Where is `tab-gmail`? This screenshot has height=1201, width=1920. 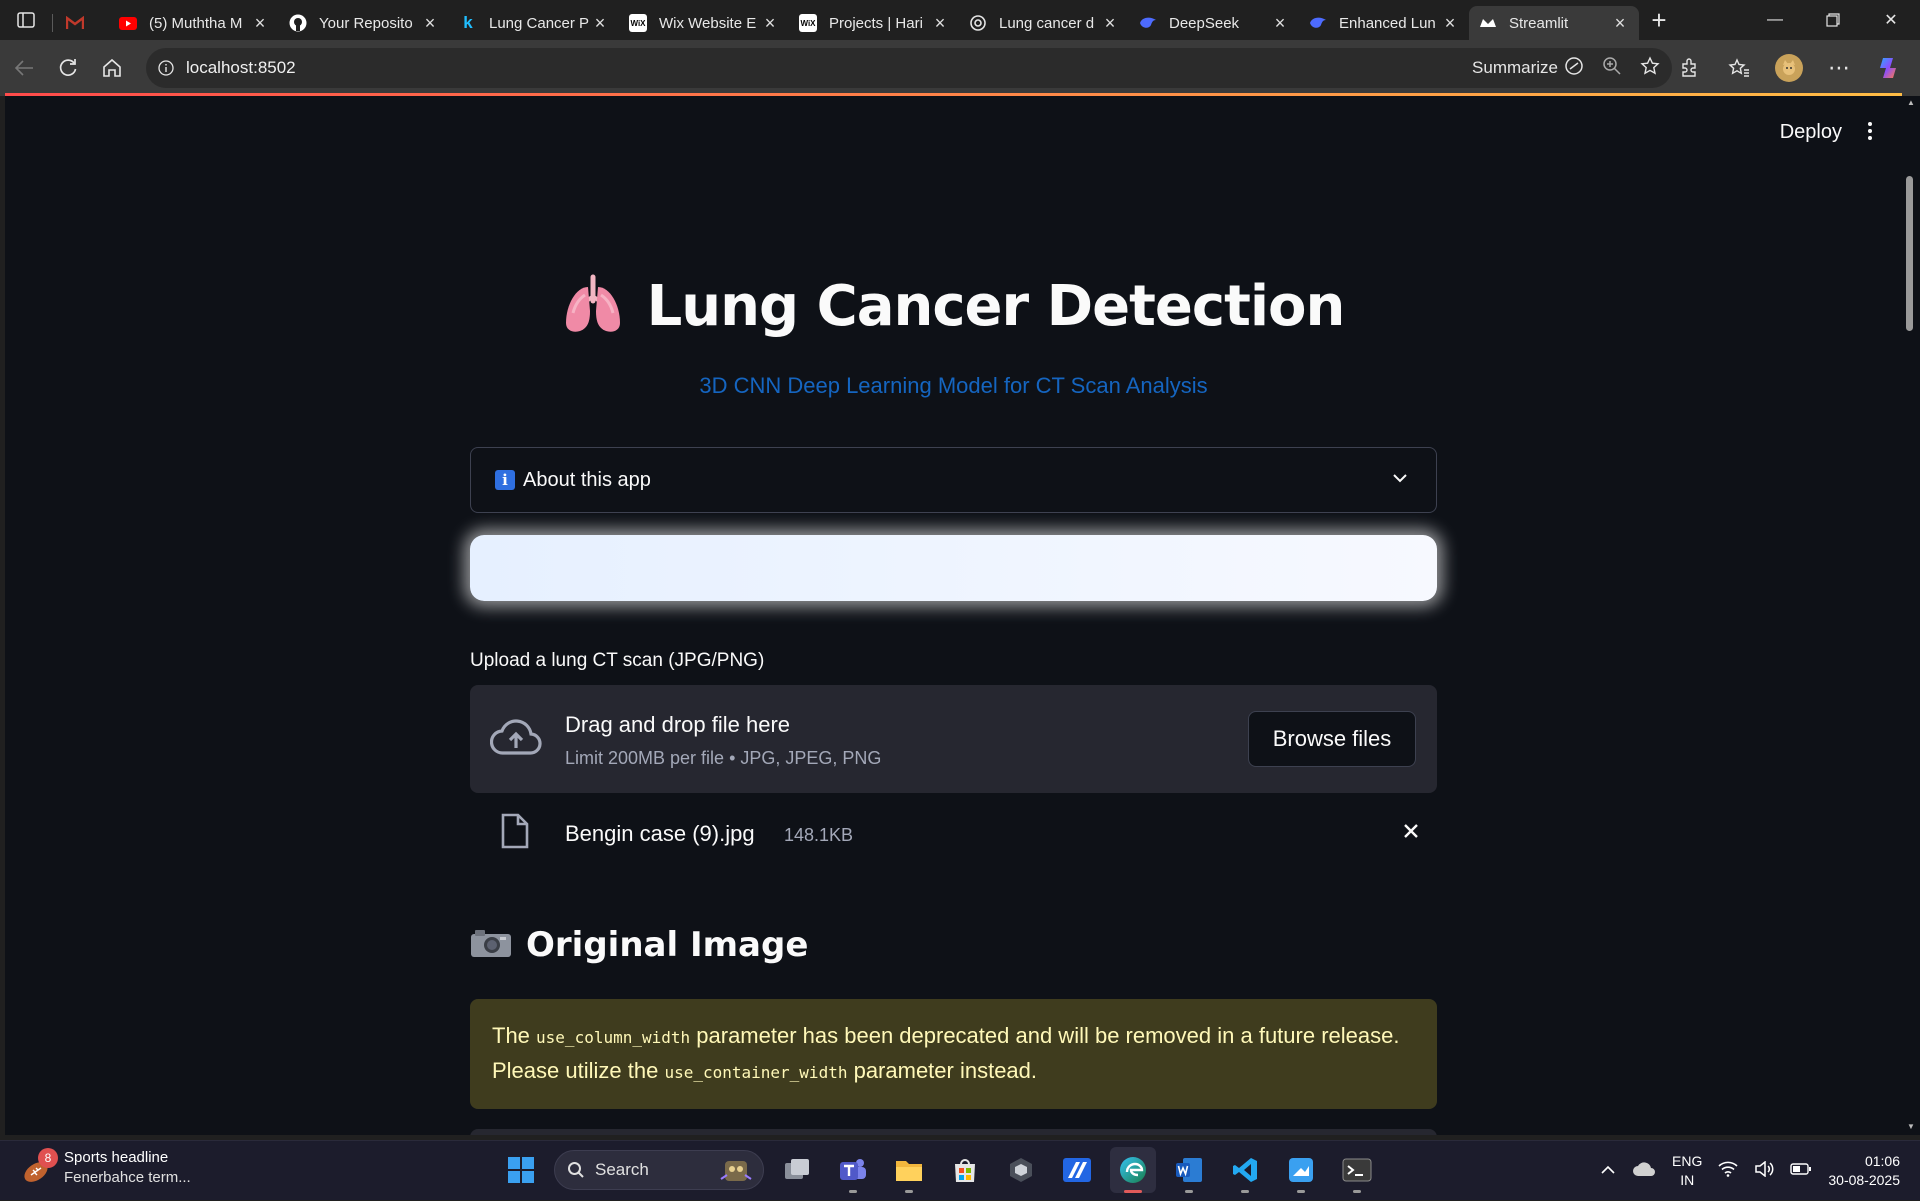 tab-gmail is located at coordinates (81, 23).